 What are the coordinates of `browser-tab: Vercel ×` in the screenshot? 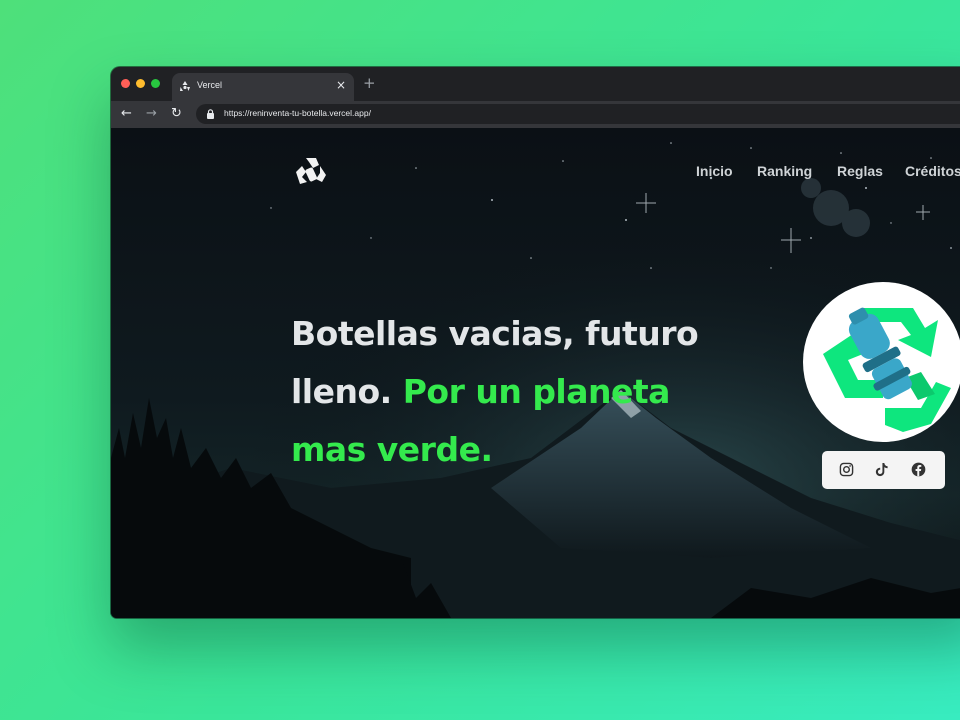 It's located at (263, 87).